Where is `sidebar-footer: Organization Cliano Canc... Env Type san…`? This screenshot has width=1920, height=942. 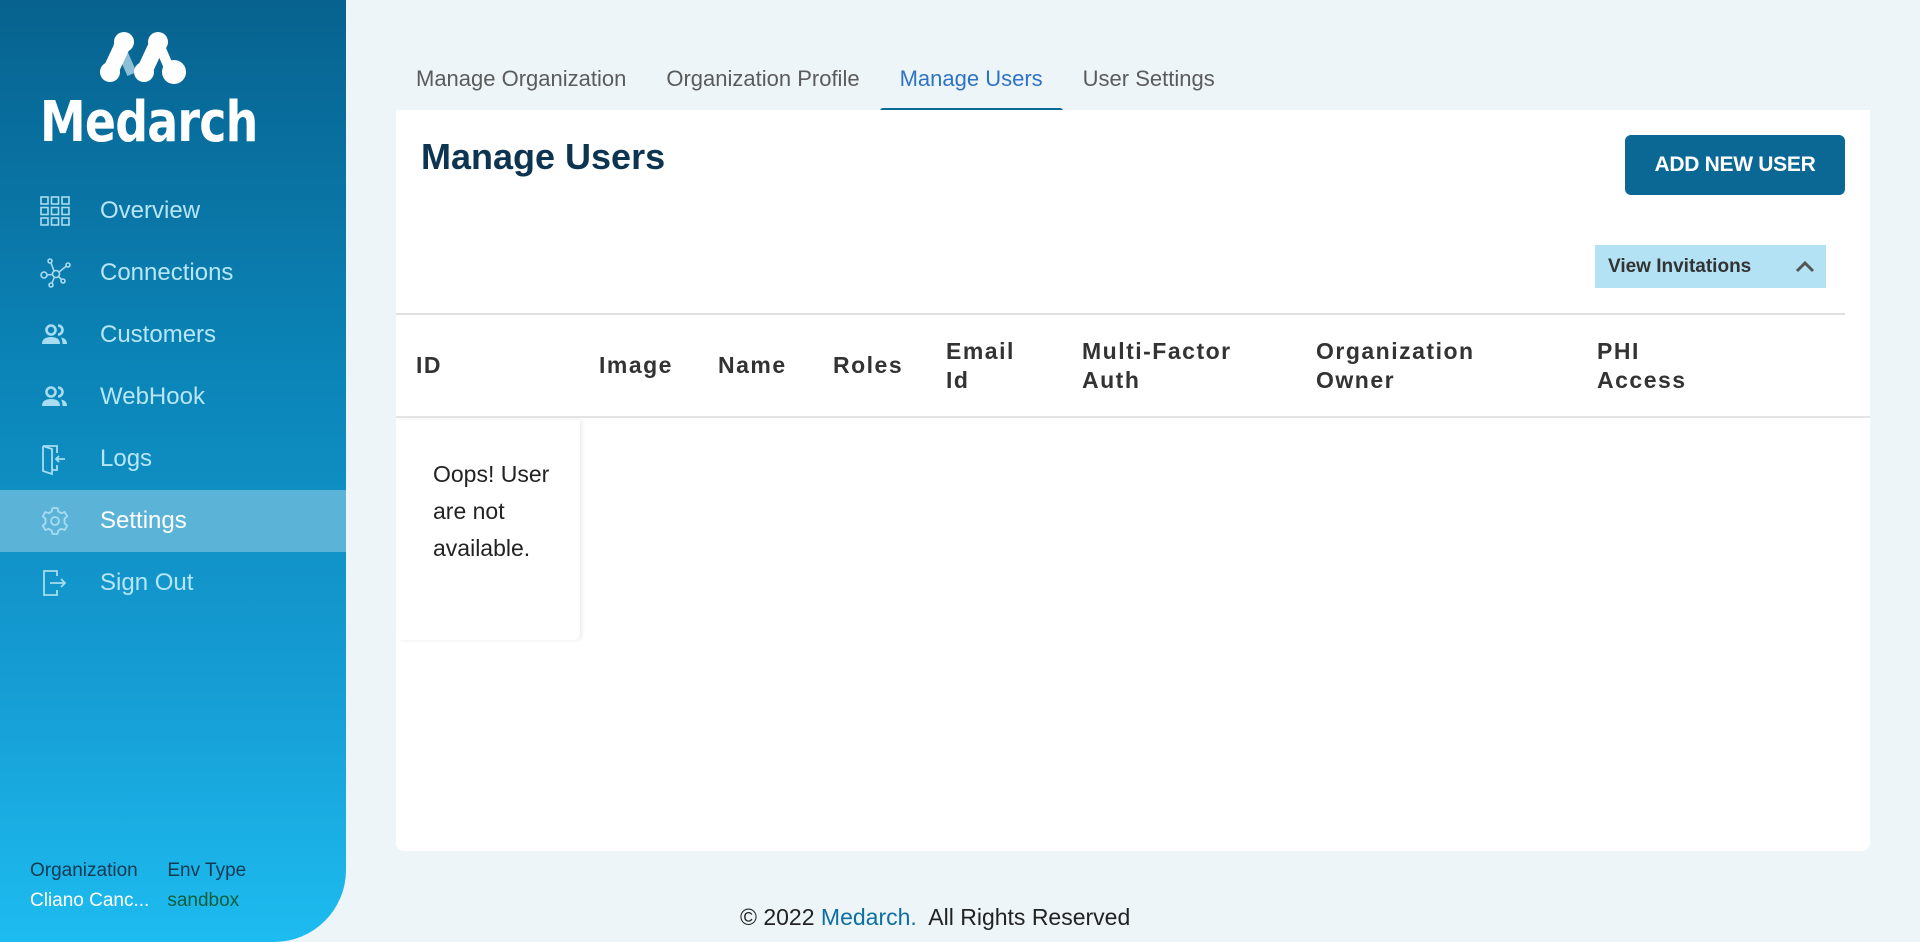 sidebar-footer: Organization Cliano Canc... Env Type san… is located at coordinates (138, 886).